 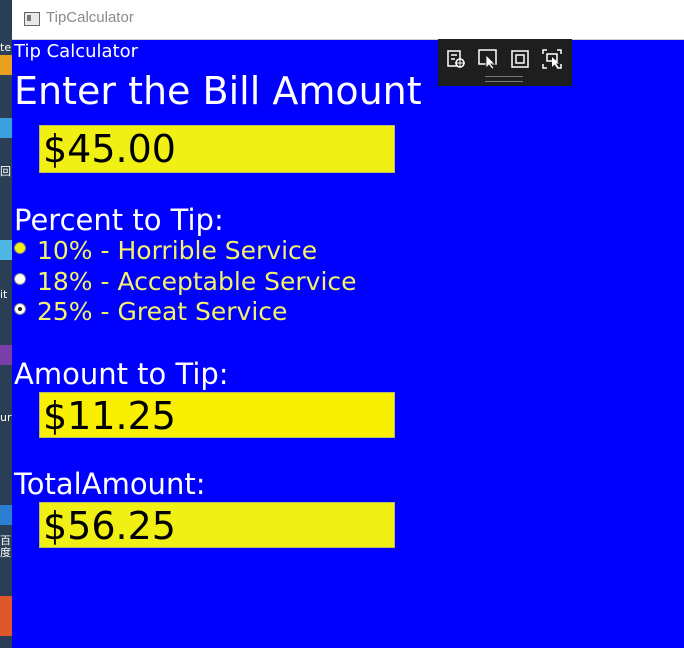 What do you see at coordinates (121, 374) in the screenshot?
I see `amount-to-tip-label: Amount to Tip:` at bounding box center [121, 374].